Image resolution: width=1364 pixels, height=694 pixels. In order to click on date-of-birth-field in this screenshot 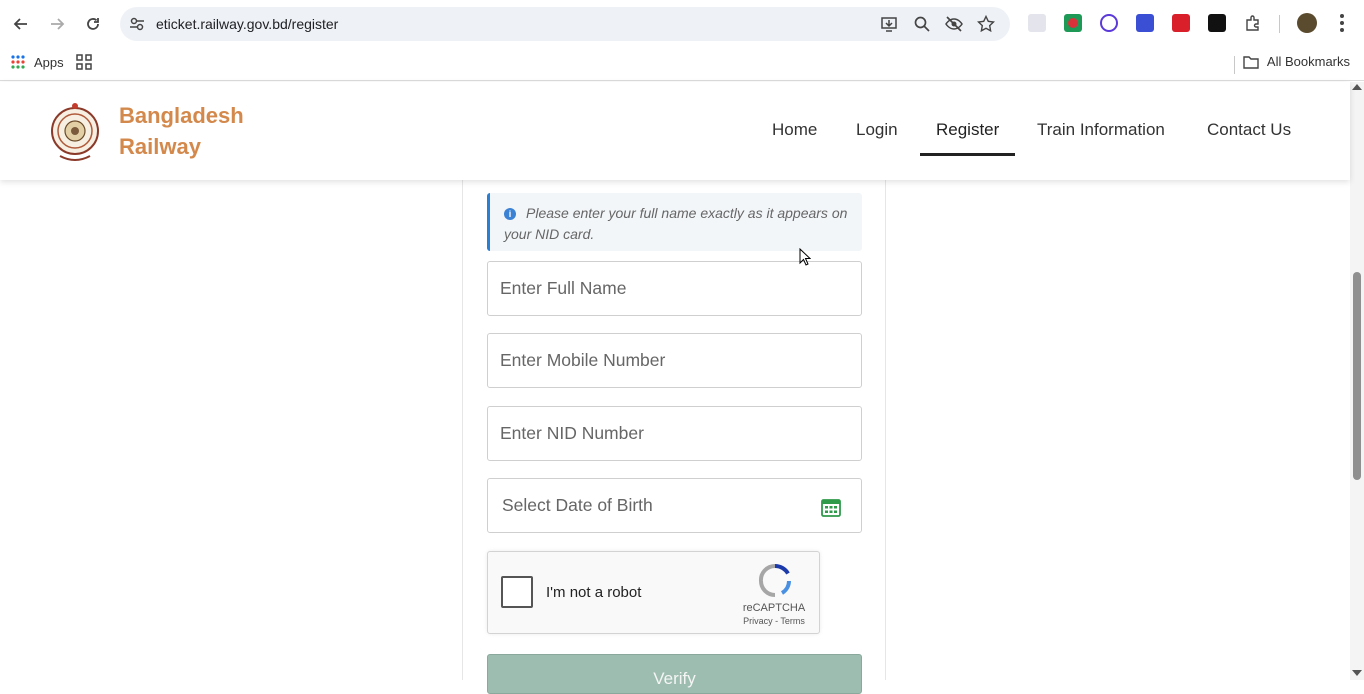, I will do `click(674, 505)`.